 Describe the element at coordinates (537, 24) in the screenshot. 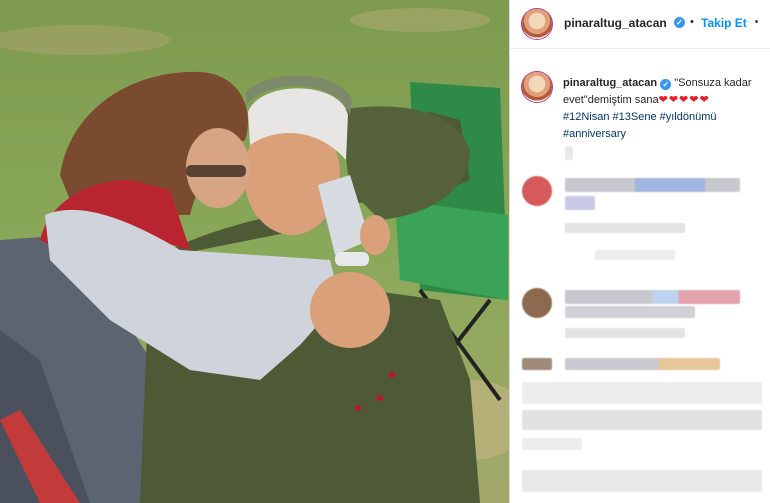

I see `header-avatar` at that location.